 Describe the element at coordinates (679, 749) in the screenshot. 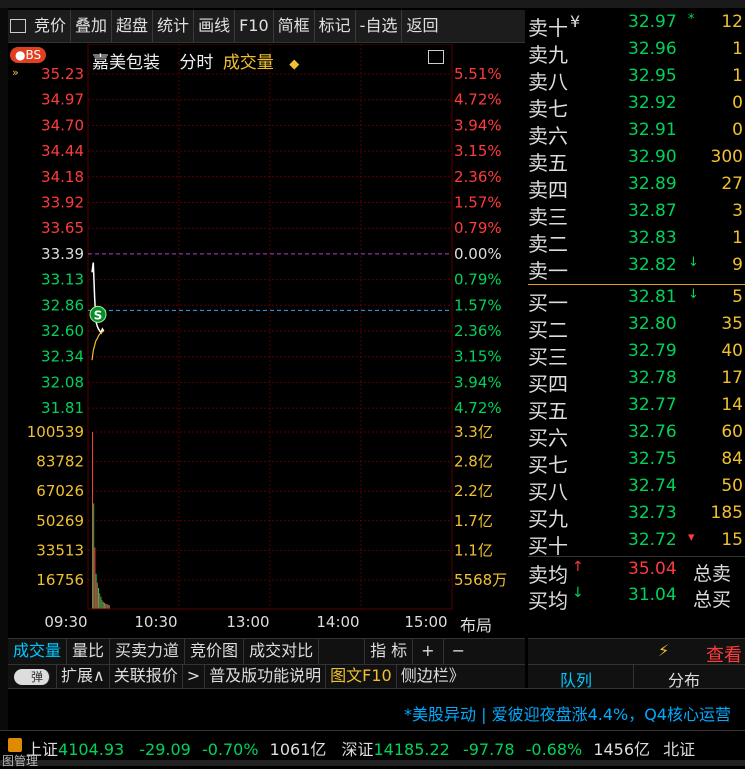

I see `bj-label: 北证` at that location.